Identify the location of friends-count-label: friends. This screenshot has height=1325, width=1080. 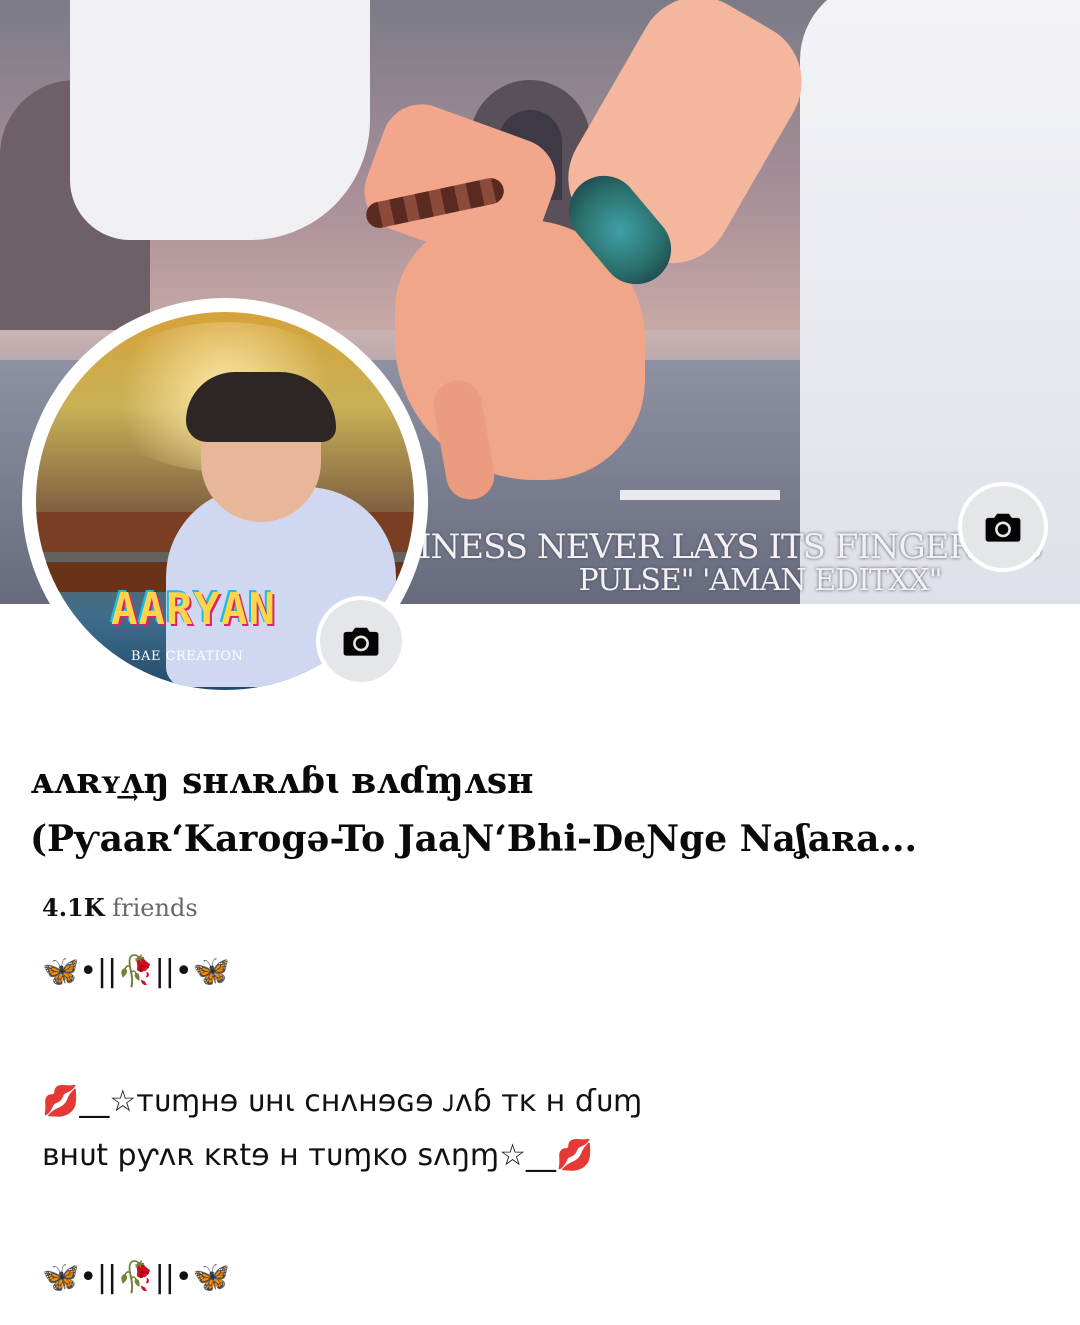
(155, 908).